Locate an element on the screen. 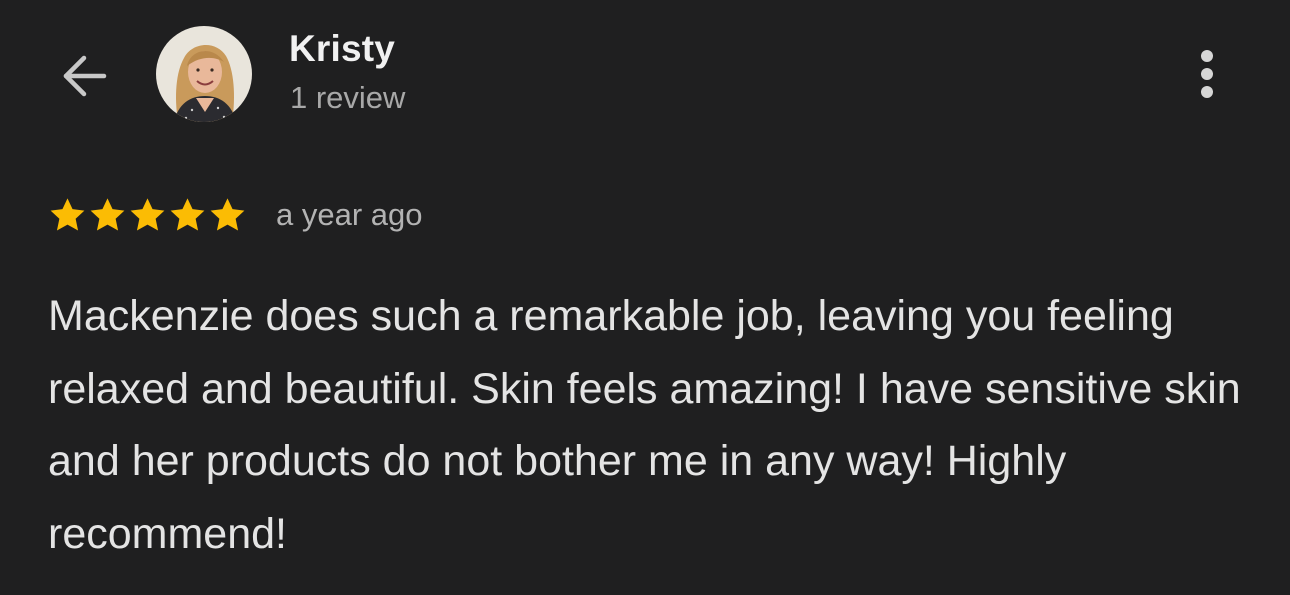  review-time: a year ago is located at coordinates (349, 214).